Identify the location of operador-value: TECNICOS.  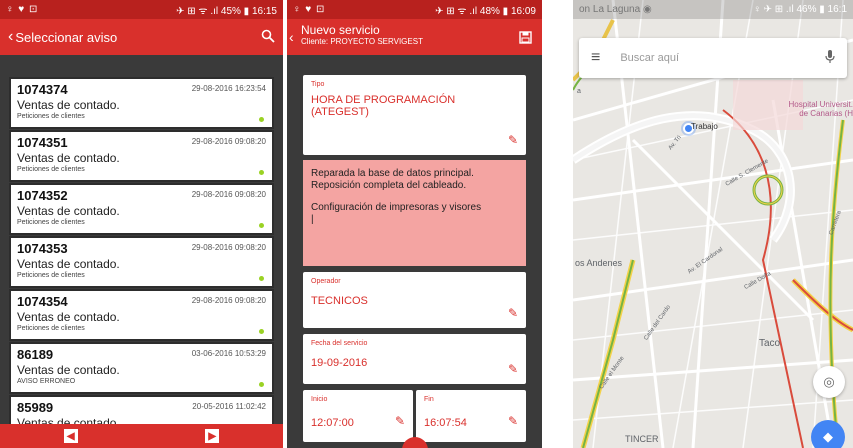
(339, 301).